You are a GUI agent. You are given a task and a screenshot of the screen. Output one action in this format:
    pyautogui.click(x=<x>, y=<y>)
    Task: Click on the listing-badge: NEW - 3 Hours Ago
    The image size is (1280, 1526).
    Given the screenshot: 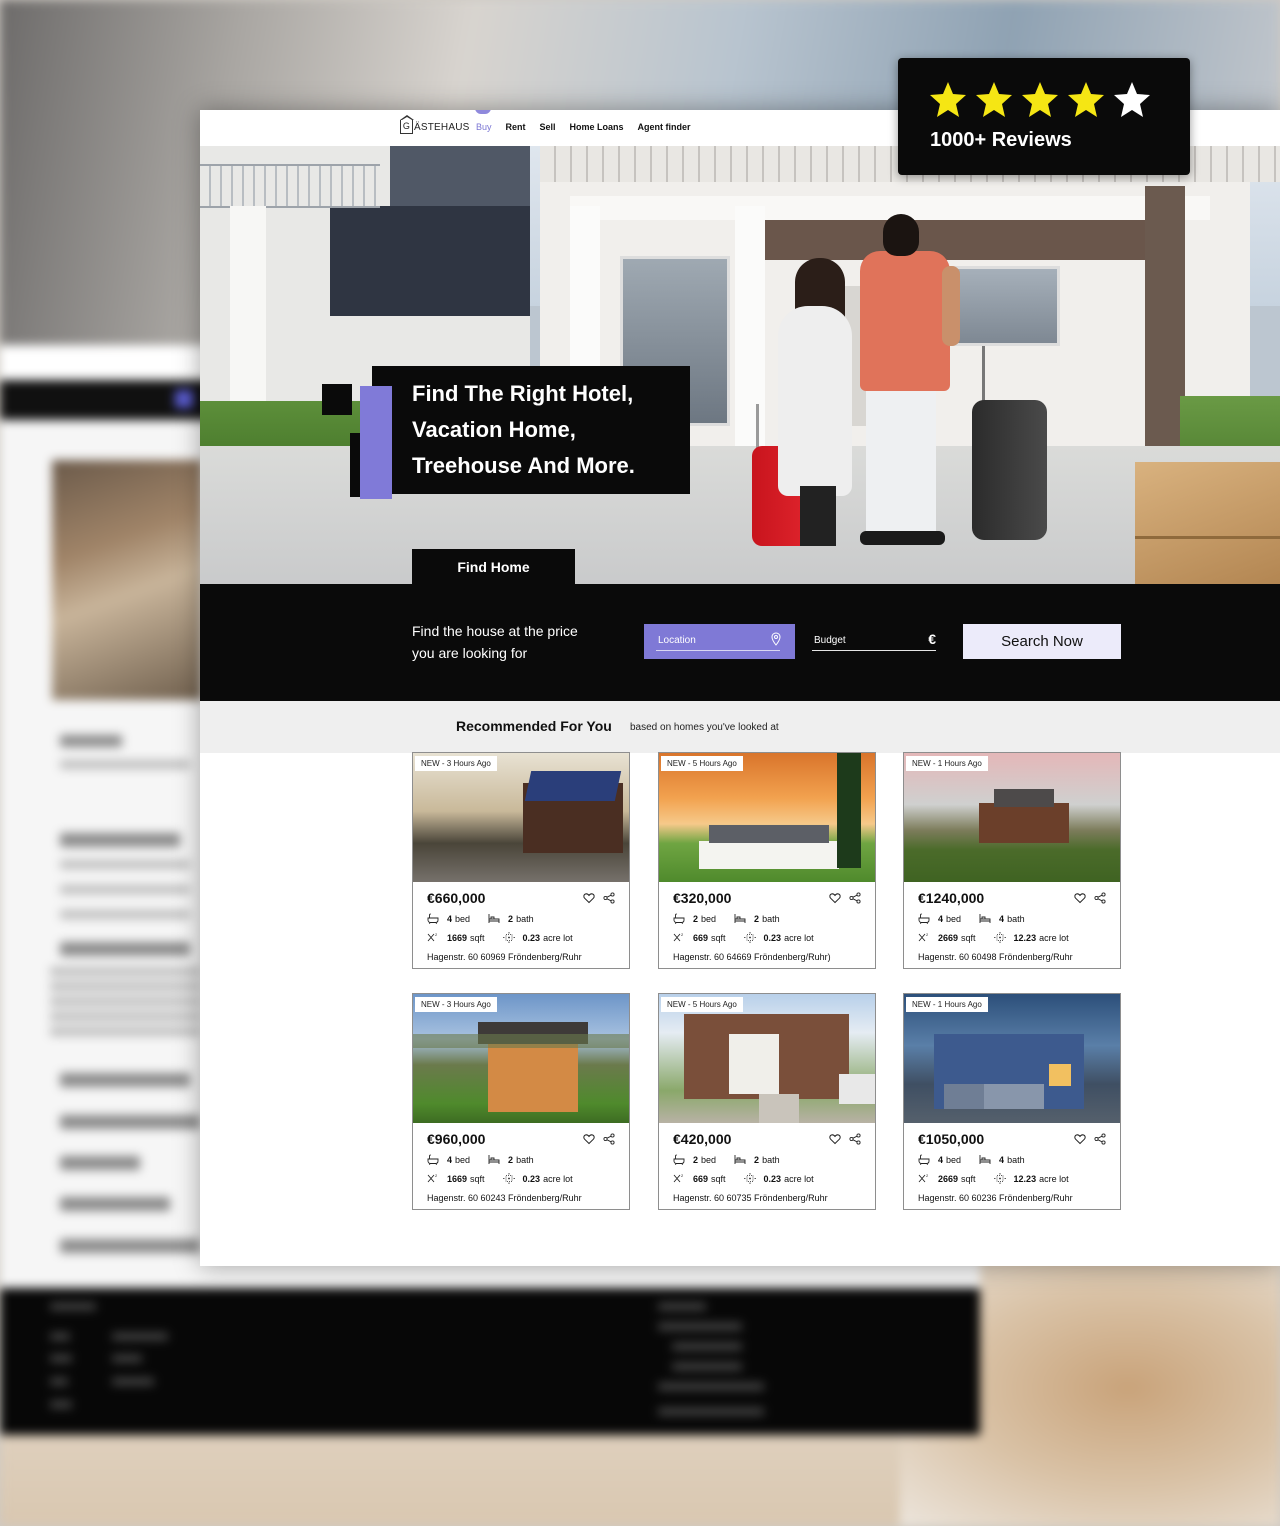 What is the action you would take?
    pyautogui.click(x=456, y=1004)
    